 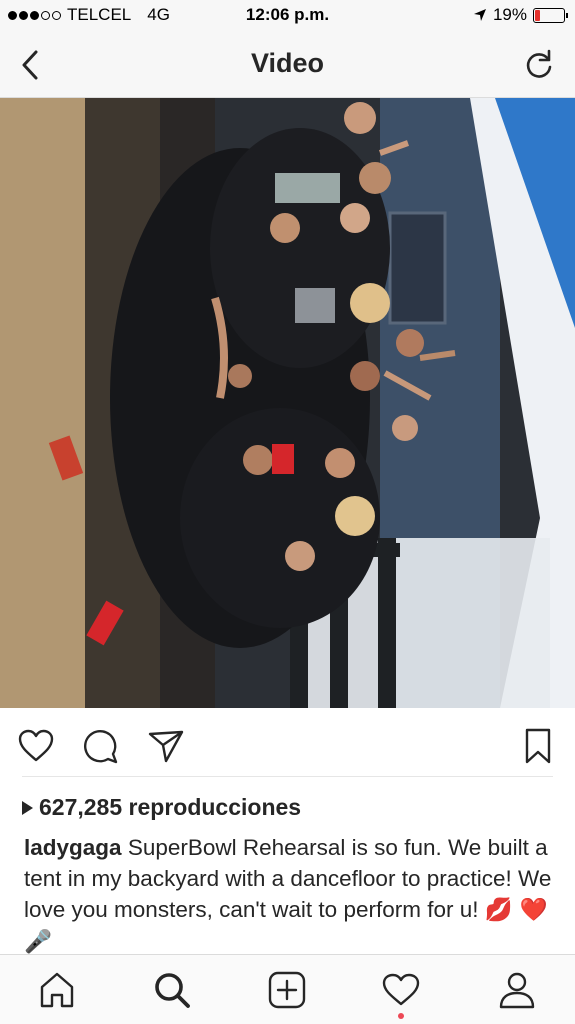 I want to click on battery-percent: 19%, so click(x=509, y=14).